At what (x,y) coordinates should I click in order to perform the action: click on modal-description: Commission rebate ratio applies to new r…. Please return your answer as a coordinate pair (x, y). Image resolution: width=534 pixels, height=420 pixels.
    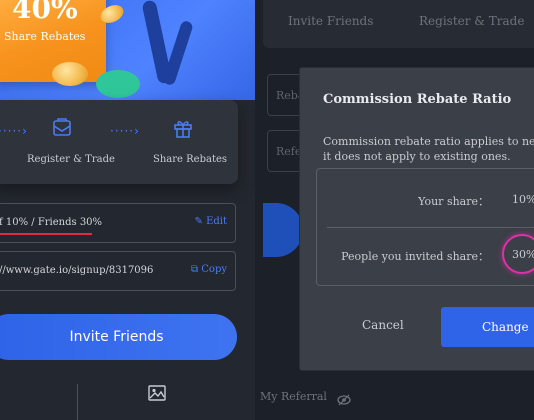
    Looking at the image, I should click on (428, 149).